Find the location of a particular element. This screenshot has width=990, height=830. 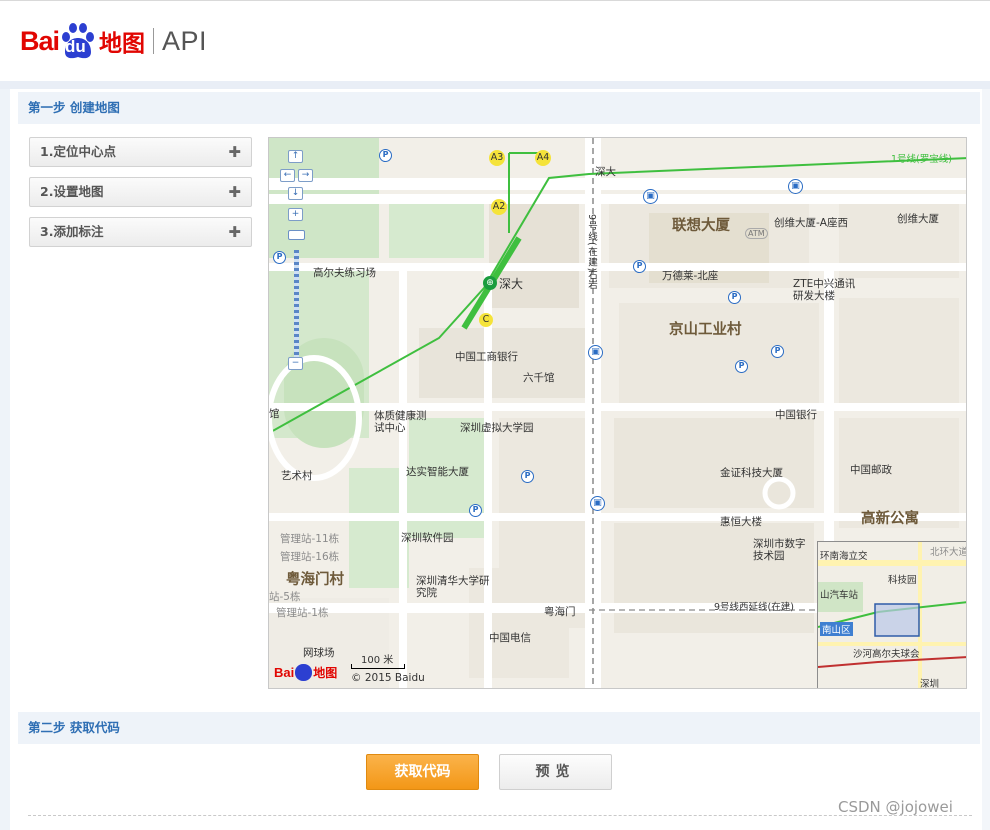

overview-minimap: 环南海立交 北环大道 科技园 山汽车站 南山区 沙河高尔夫球会 深圳 is located at coordinates (892, 615).